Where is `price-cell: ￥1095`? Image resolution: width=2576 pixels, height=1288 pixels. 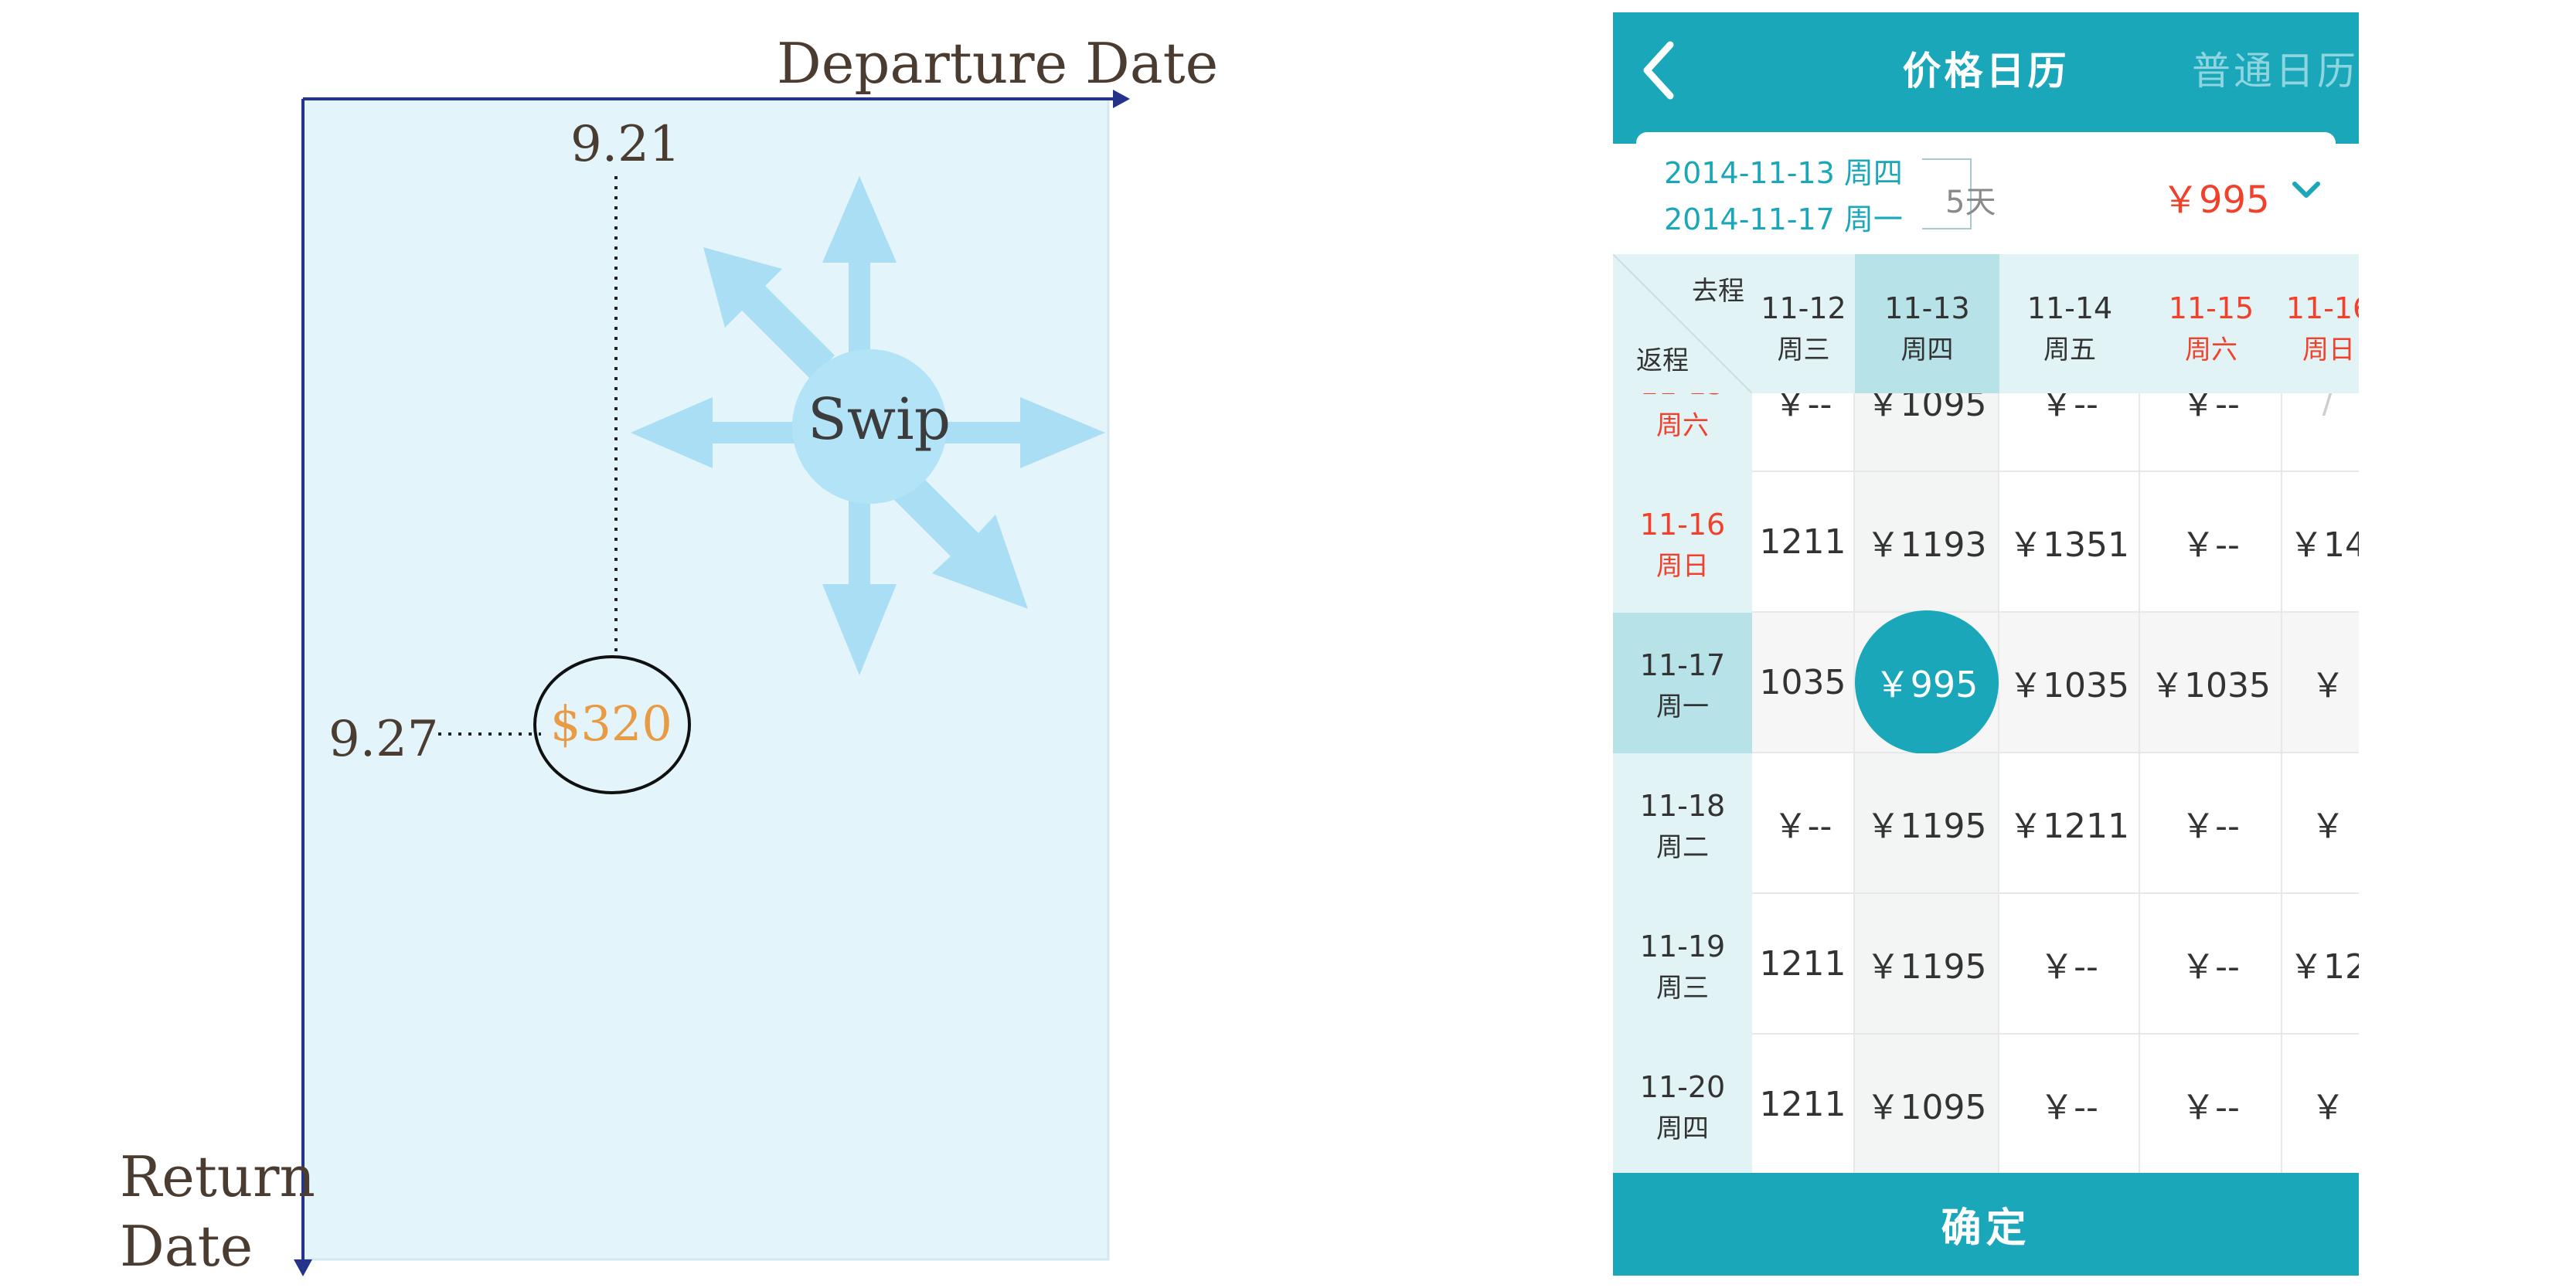
price-cell: ￥1095 is located at coordinates (1927, 1105).